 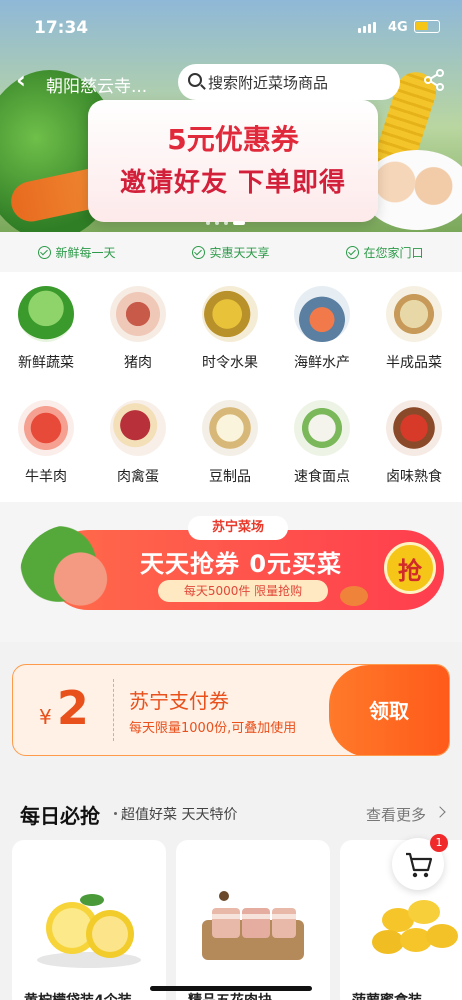 What do you see at coordinates (179, 701) in the screenshot?
I see `coupon-title: 苏宁支付券` at bounding box center [179, 701].